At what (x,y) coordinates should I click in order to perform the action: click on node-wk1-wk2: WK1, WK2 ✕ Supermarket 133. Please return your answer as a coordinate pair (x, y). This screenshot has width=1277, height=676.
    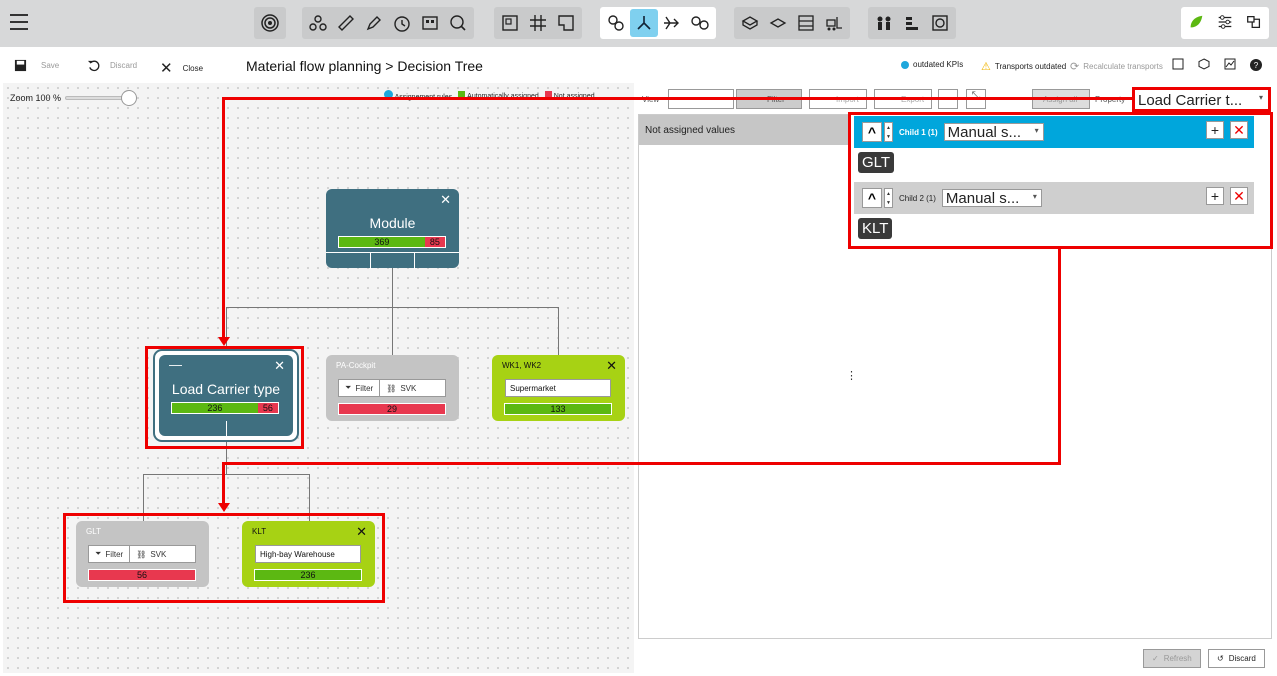
    Looking at the image, I should click on (558, 388).